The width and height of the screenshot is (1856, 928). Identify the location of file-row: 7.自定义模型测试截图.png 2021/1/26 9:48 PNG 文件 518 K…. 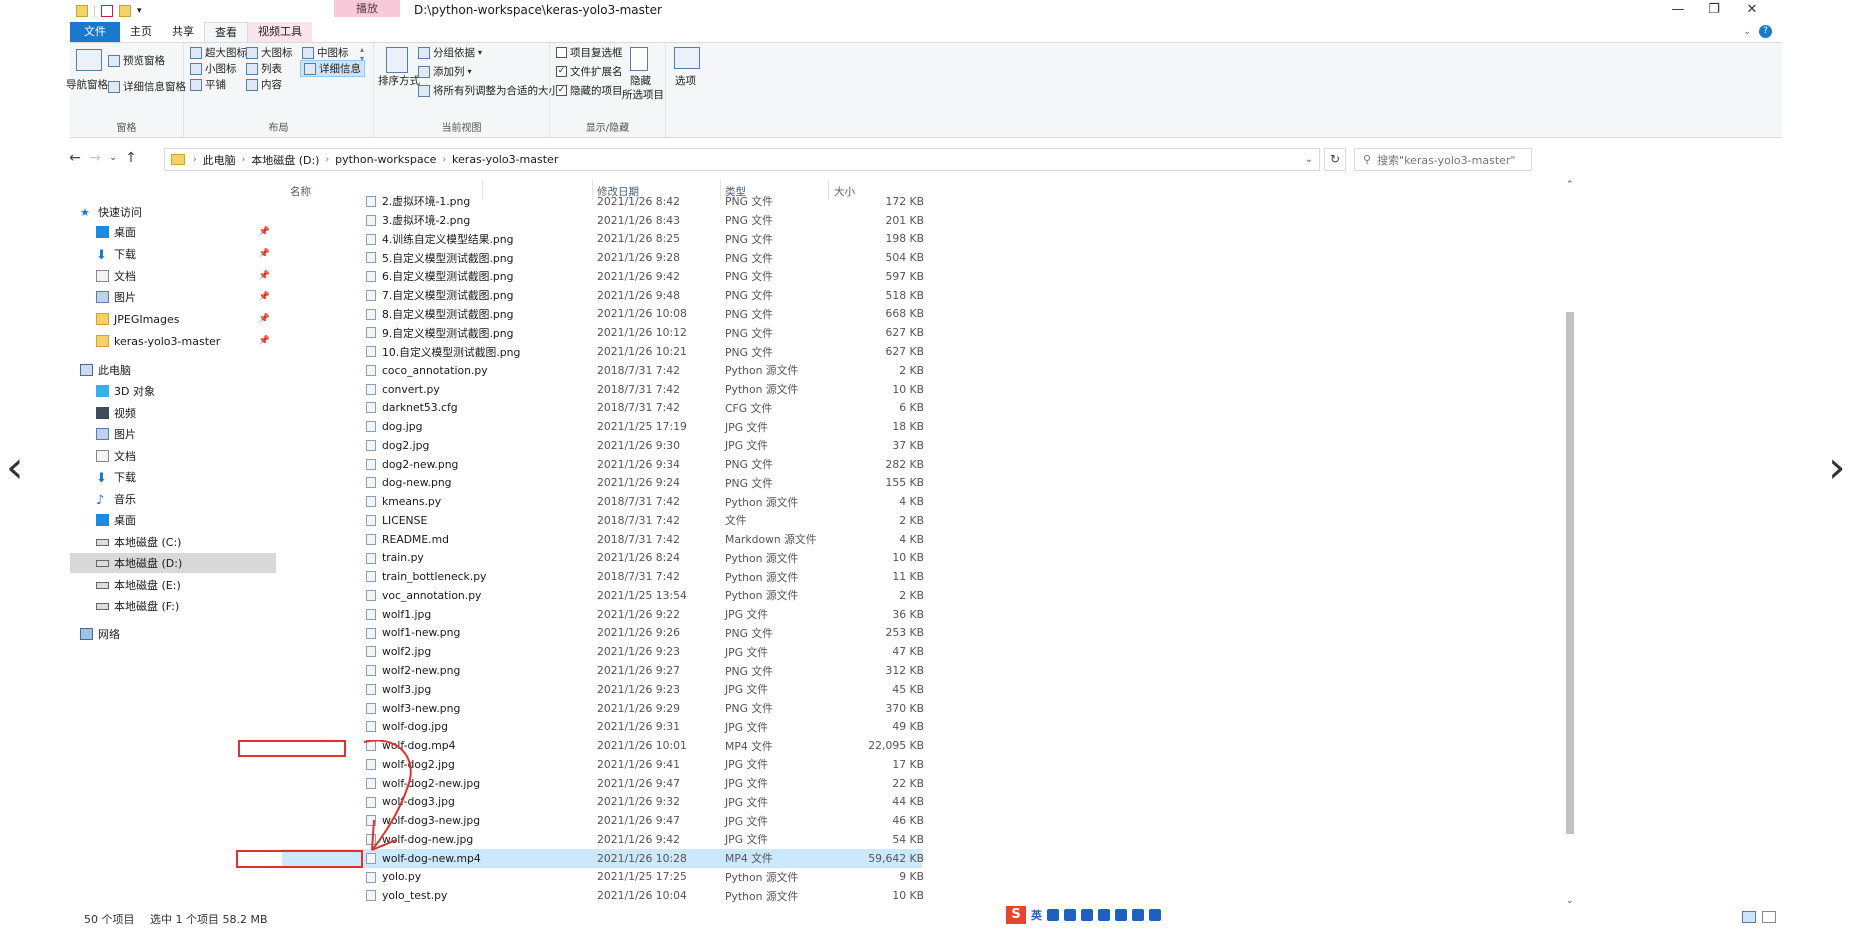
(603, 295).